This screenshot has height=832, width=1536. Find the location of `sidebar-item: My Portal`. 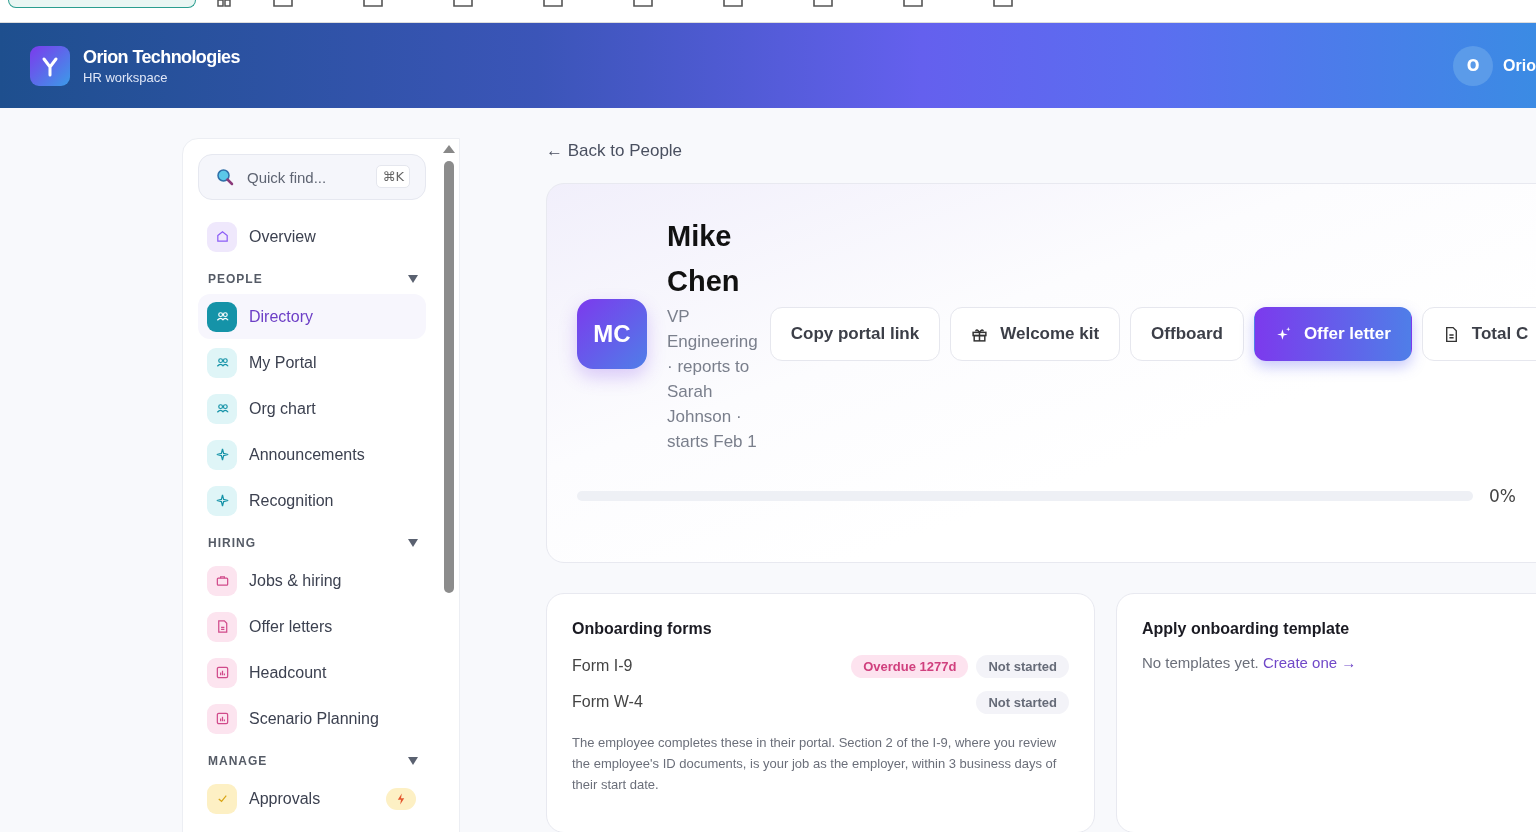

sidebar-item: My Portal is located at coordinates (312, 362).